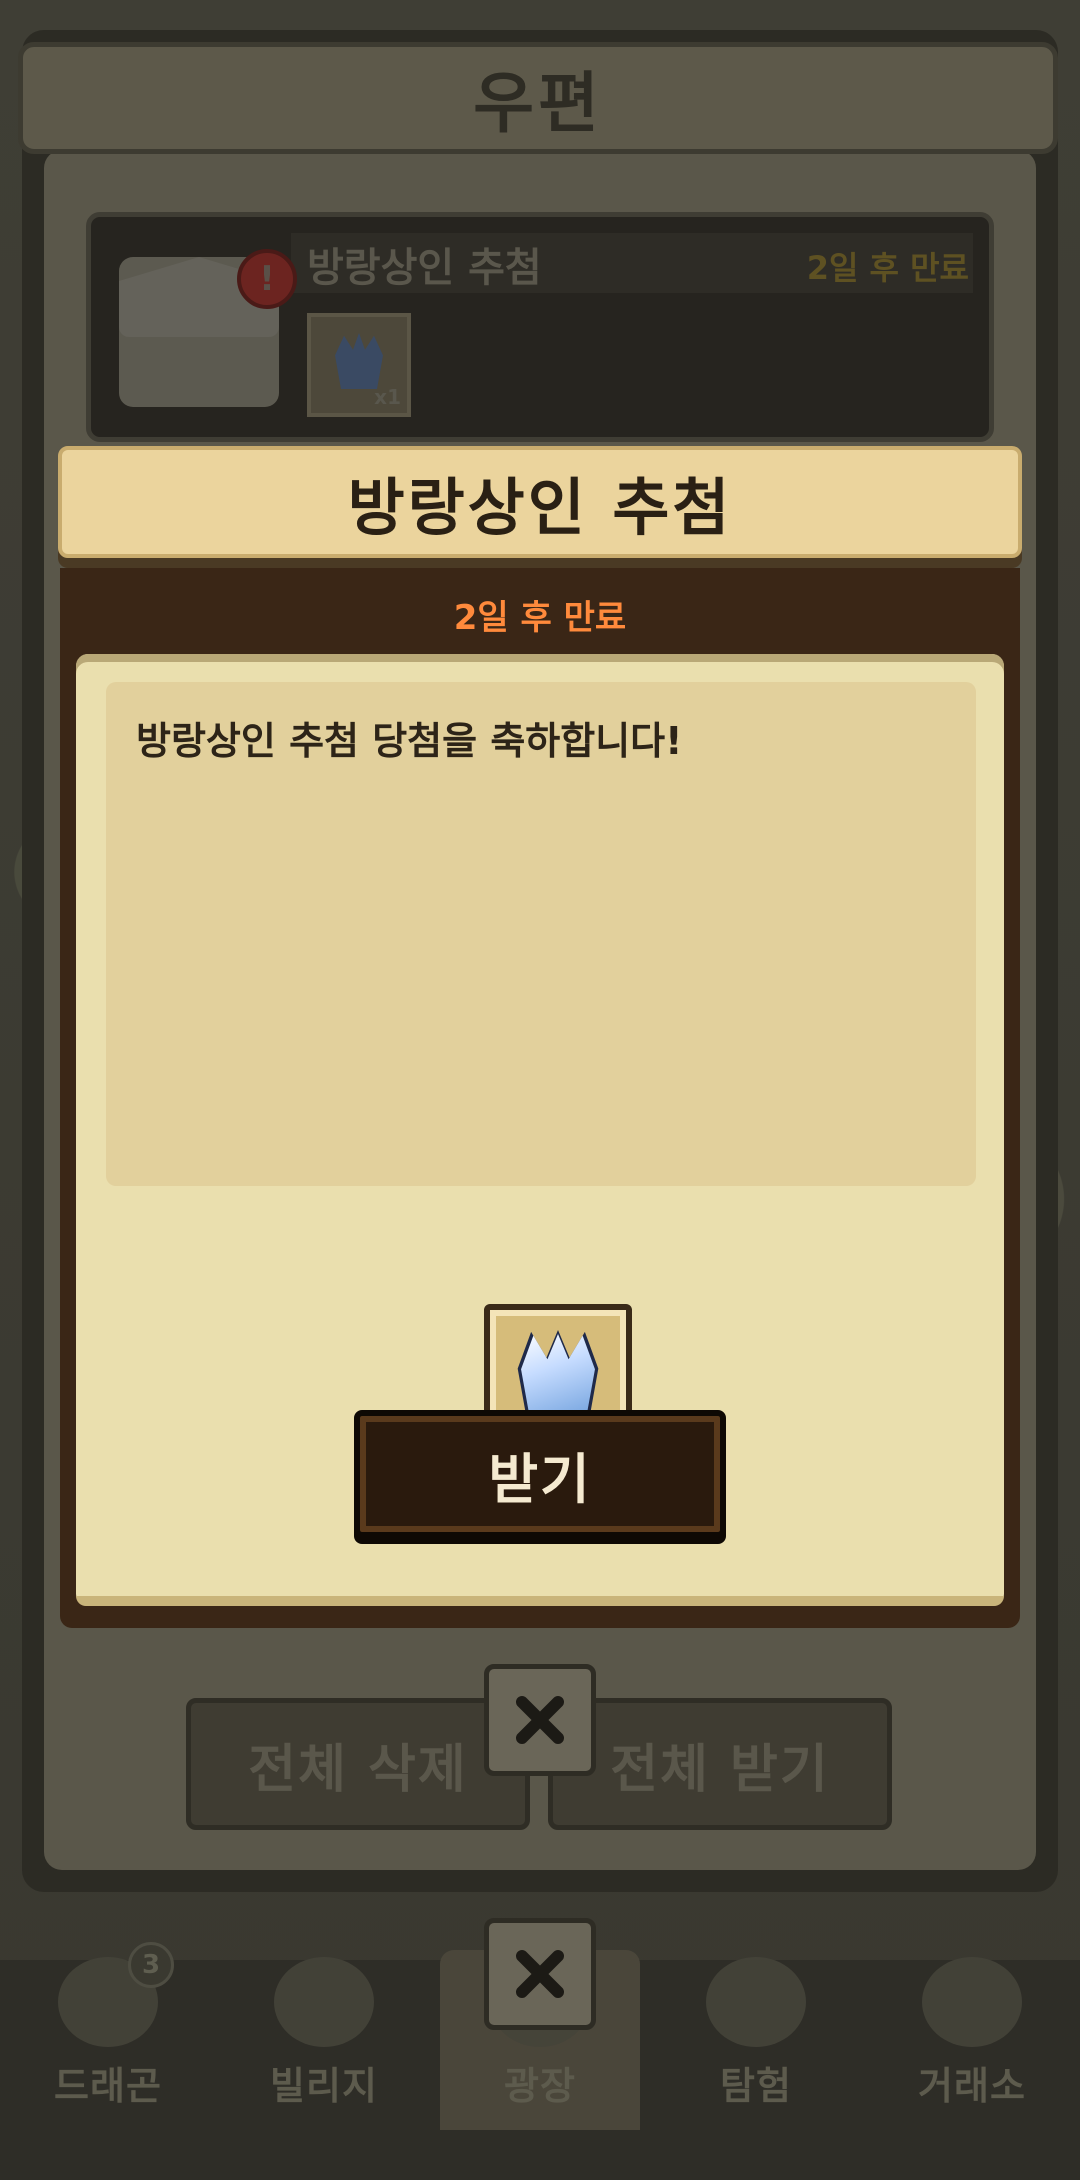 This screenshot has height=2180, width=1080. I want to click on mailbox-header: 우편, so click(538, 98).